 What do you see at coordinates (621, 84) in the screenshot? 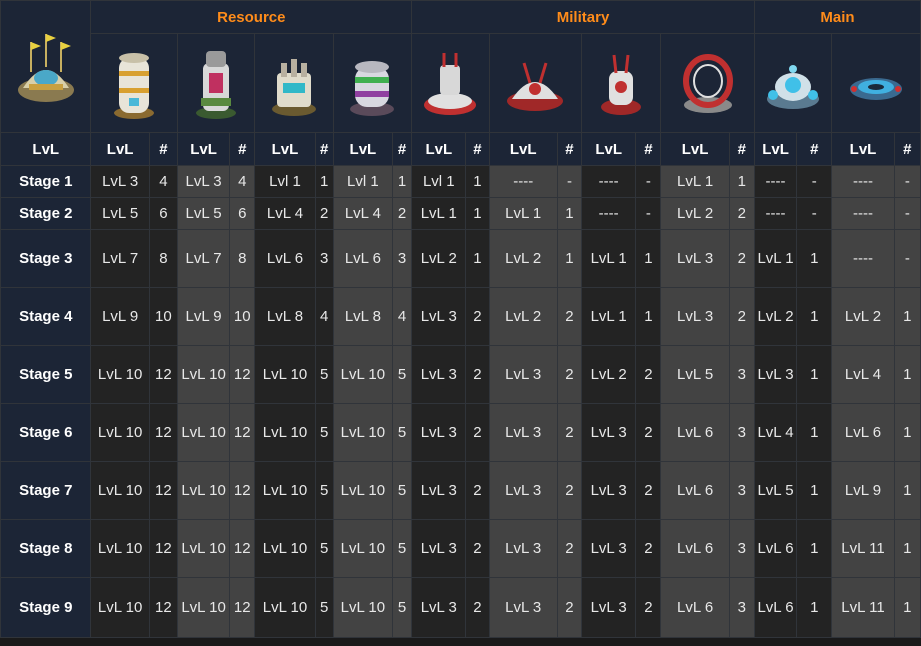
I see `rocket-launcher-icon` at bounding box center [621, 84].